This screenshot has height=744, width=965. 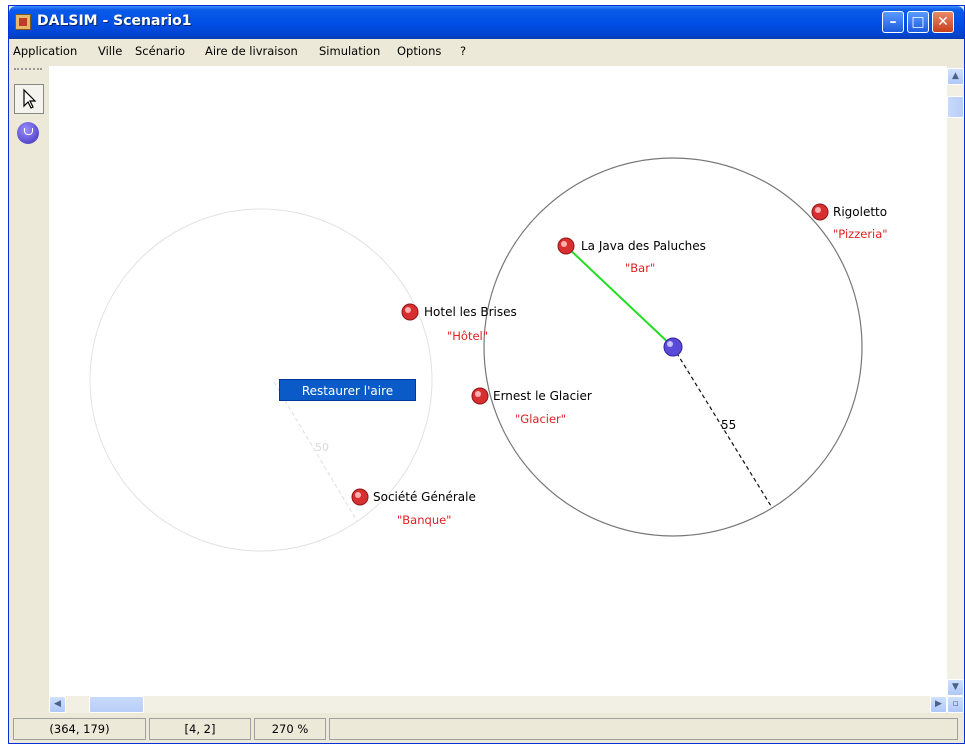 I want to click on menu-aire-de-livraison: Aire de livraison, so click(x=251, y=51).